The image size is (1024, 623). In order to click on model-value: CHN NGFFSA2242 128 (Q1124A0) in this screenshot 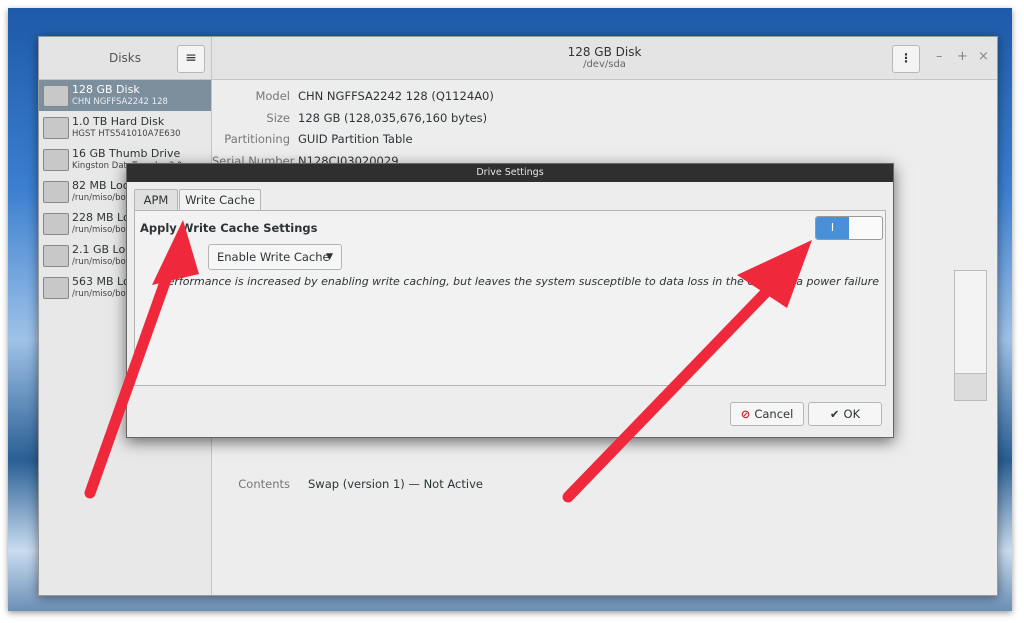, I will do `click(396, 96)`.